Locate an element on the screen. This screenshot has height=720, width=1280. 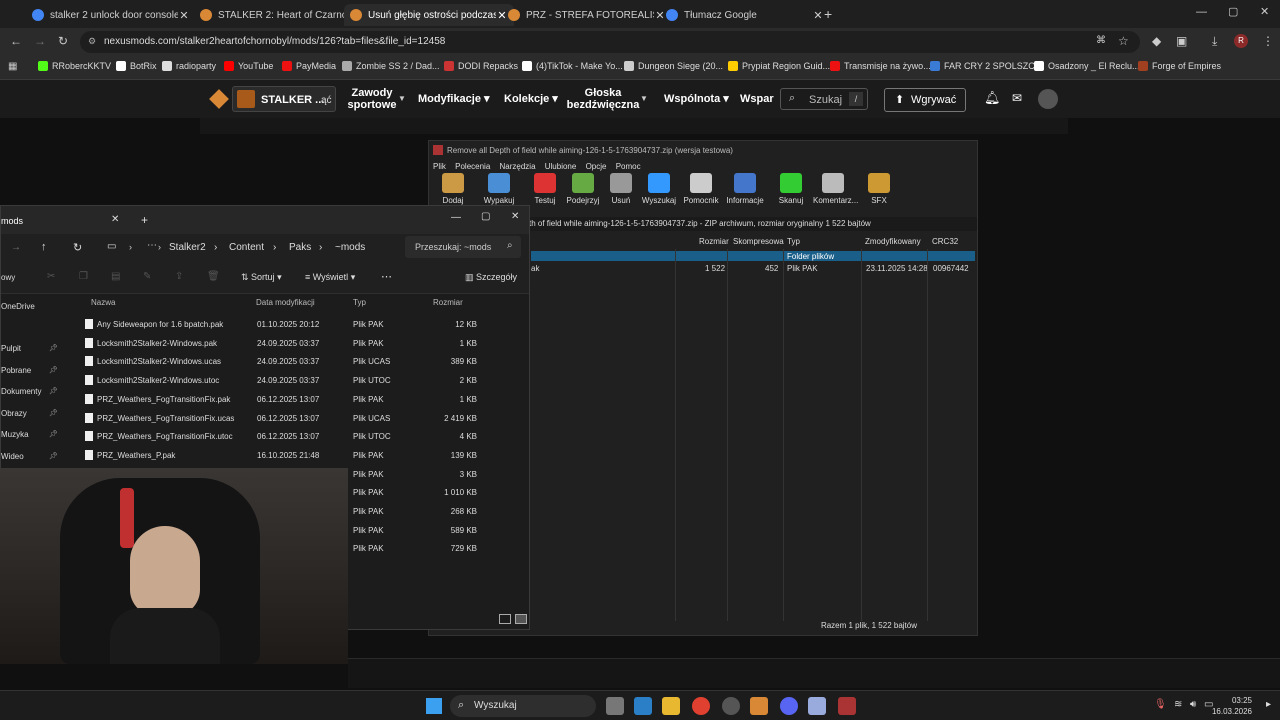
more-options-icon: ⋯ is located at coordinates (386, 276).